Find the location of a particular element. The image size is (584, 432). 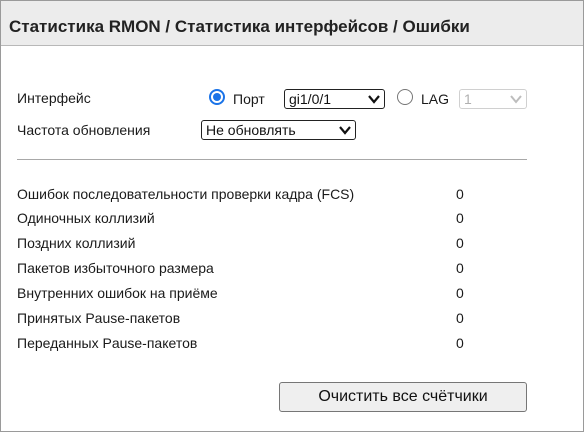

stat-value-internal-rx-errors: 0 is located at coordinates (460, 293).